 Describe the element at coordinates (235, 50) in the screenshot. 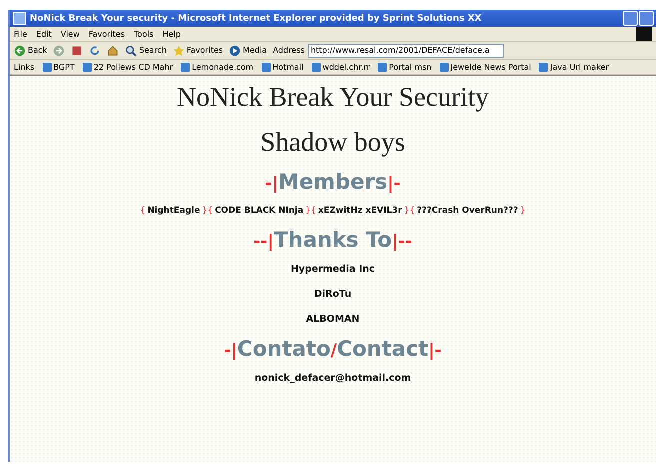

I see `play-icon` at that location.